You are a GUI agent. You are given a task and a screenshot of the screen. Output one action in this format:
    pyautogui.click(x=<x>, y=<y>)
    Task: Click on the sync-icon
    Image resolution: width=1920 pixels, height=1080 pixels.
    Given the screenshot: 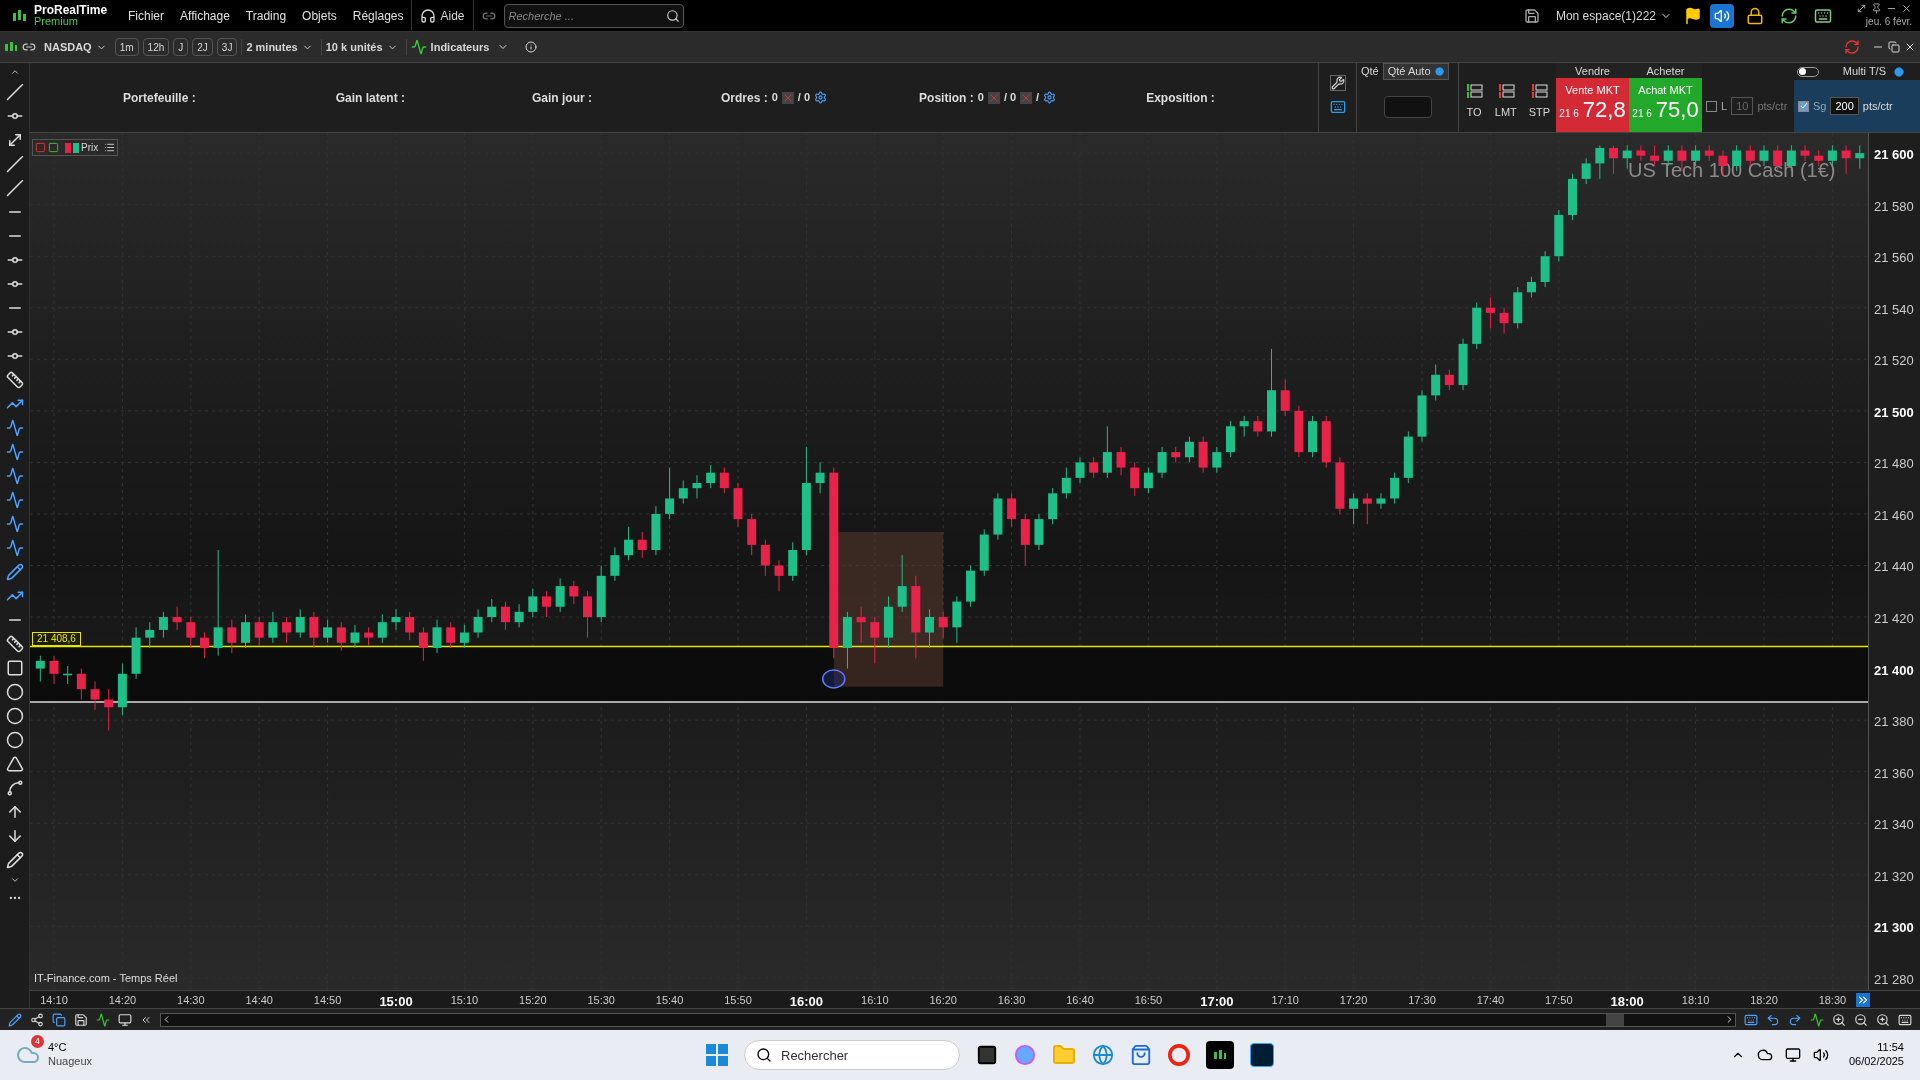 What is the action you would take?
    pyautogui.click(x=1789, y=15)
    